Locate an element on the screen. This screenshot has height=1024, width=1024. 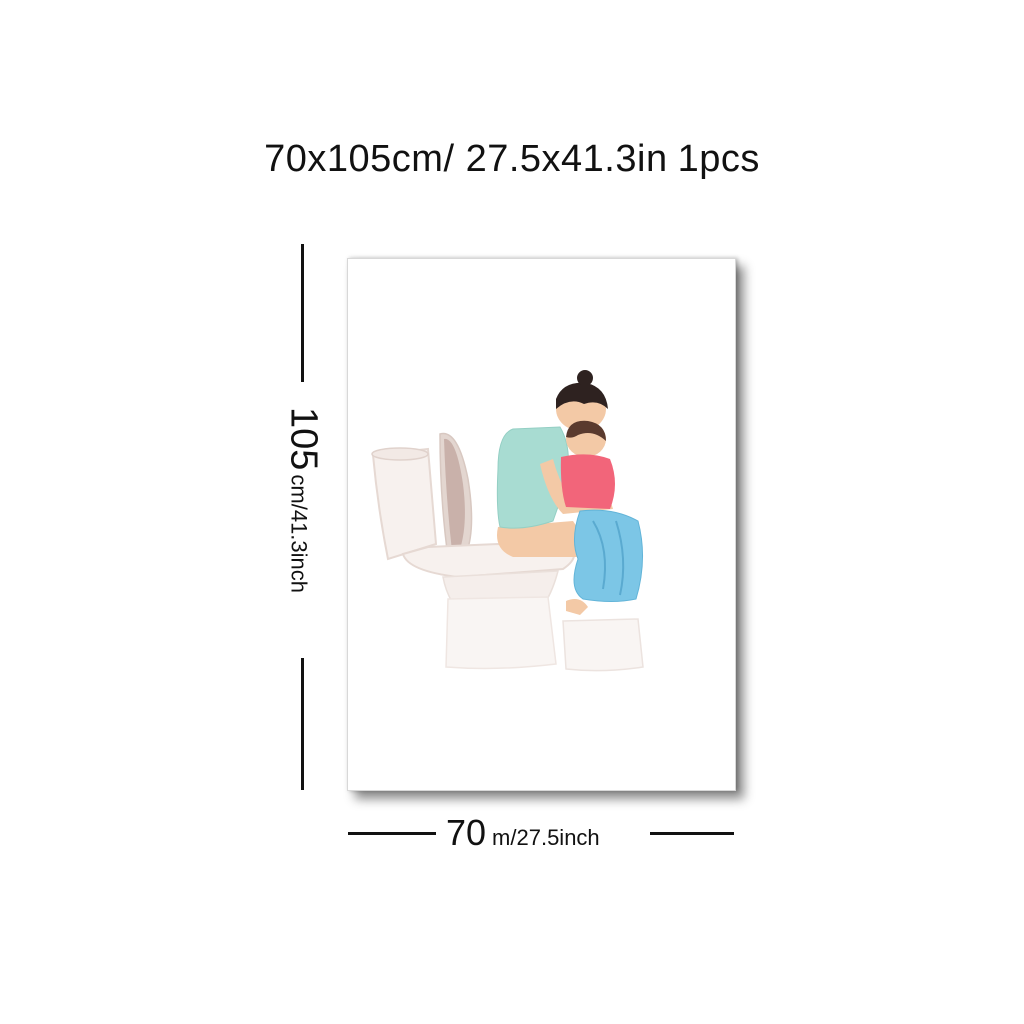
width-dimension-line-left is located at coordinates (392, 833).